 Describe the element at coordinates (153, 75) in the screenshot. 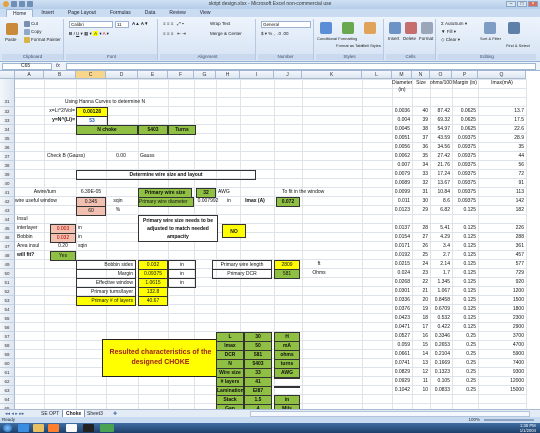

I see `column-header-e: E` at that location.